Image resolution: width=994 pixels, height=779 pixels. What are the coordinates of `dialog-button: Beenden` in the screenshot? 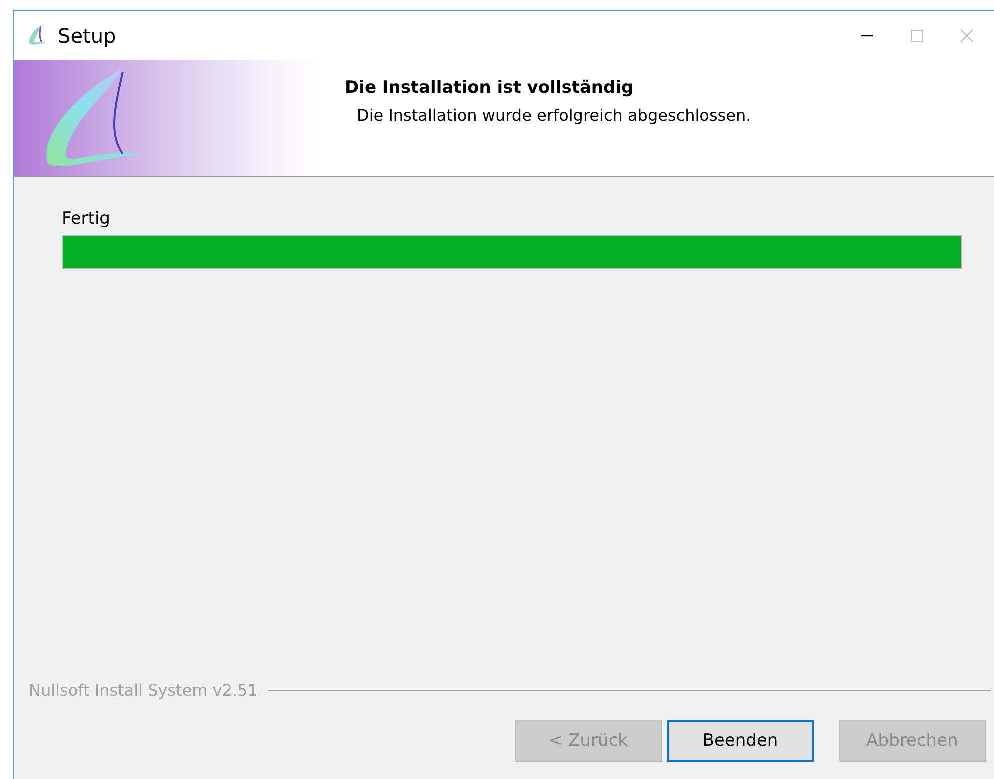 It's located at (740, 741).